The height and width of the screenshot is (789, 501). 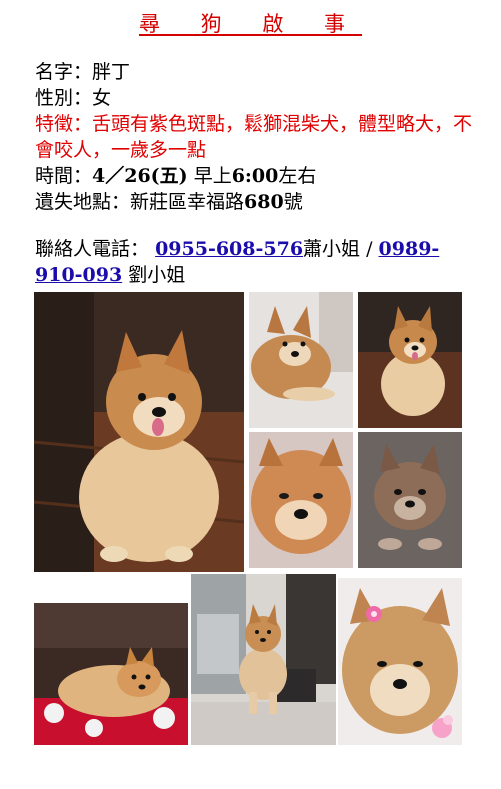 I want to click on contact-person-2: 劉小姐, so click(x=154, y=275).